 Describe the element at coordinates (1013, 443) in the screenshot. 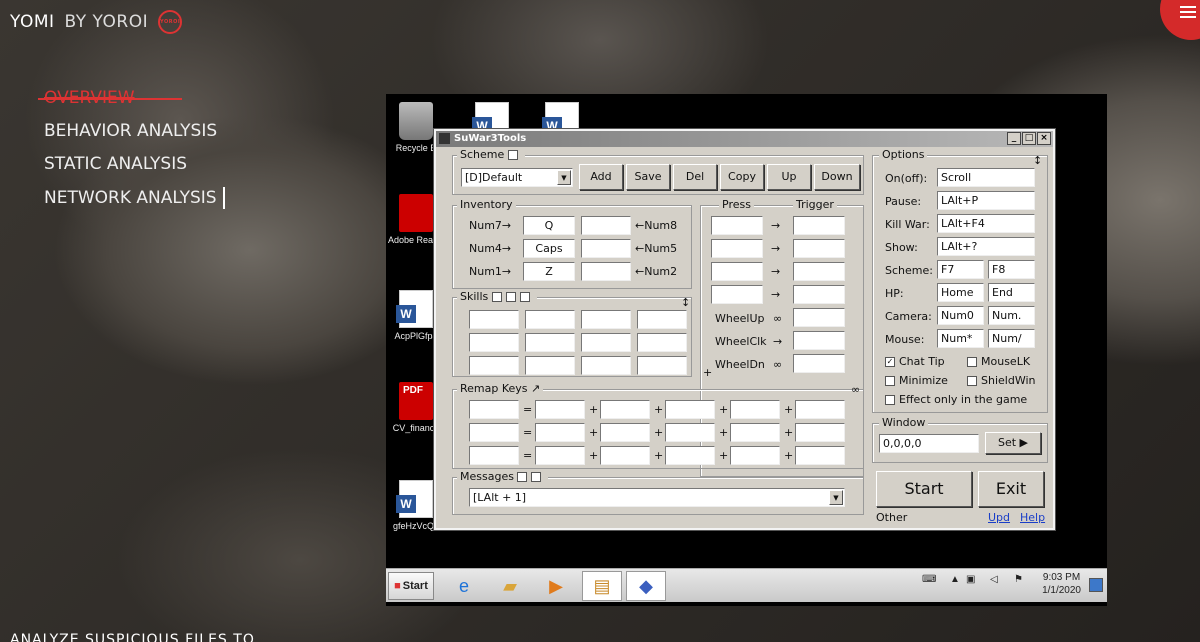

I see `window-set-button: Set ▶` at that location.